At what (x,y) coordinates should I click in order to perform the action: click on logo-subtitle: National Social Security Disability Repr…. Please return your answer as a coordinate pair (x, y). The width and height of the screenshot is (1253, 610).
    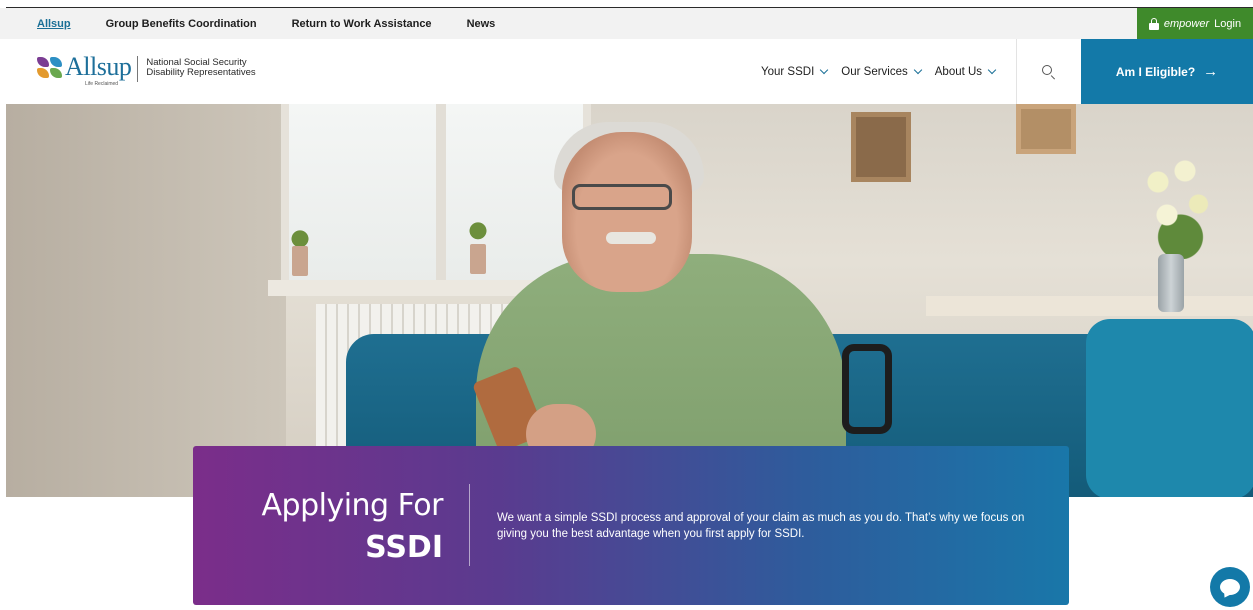
    Looking at the image, I should click on (200, 68).